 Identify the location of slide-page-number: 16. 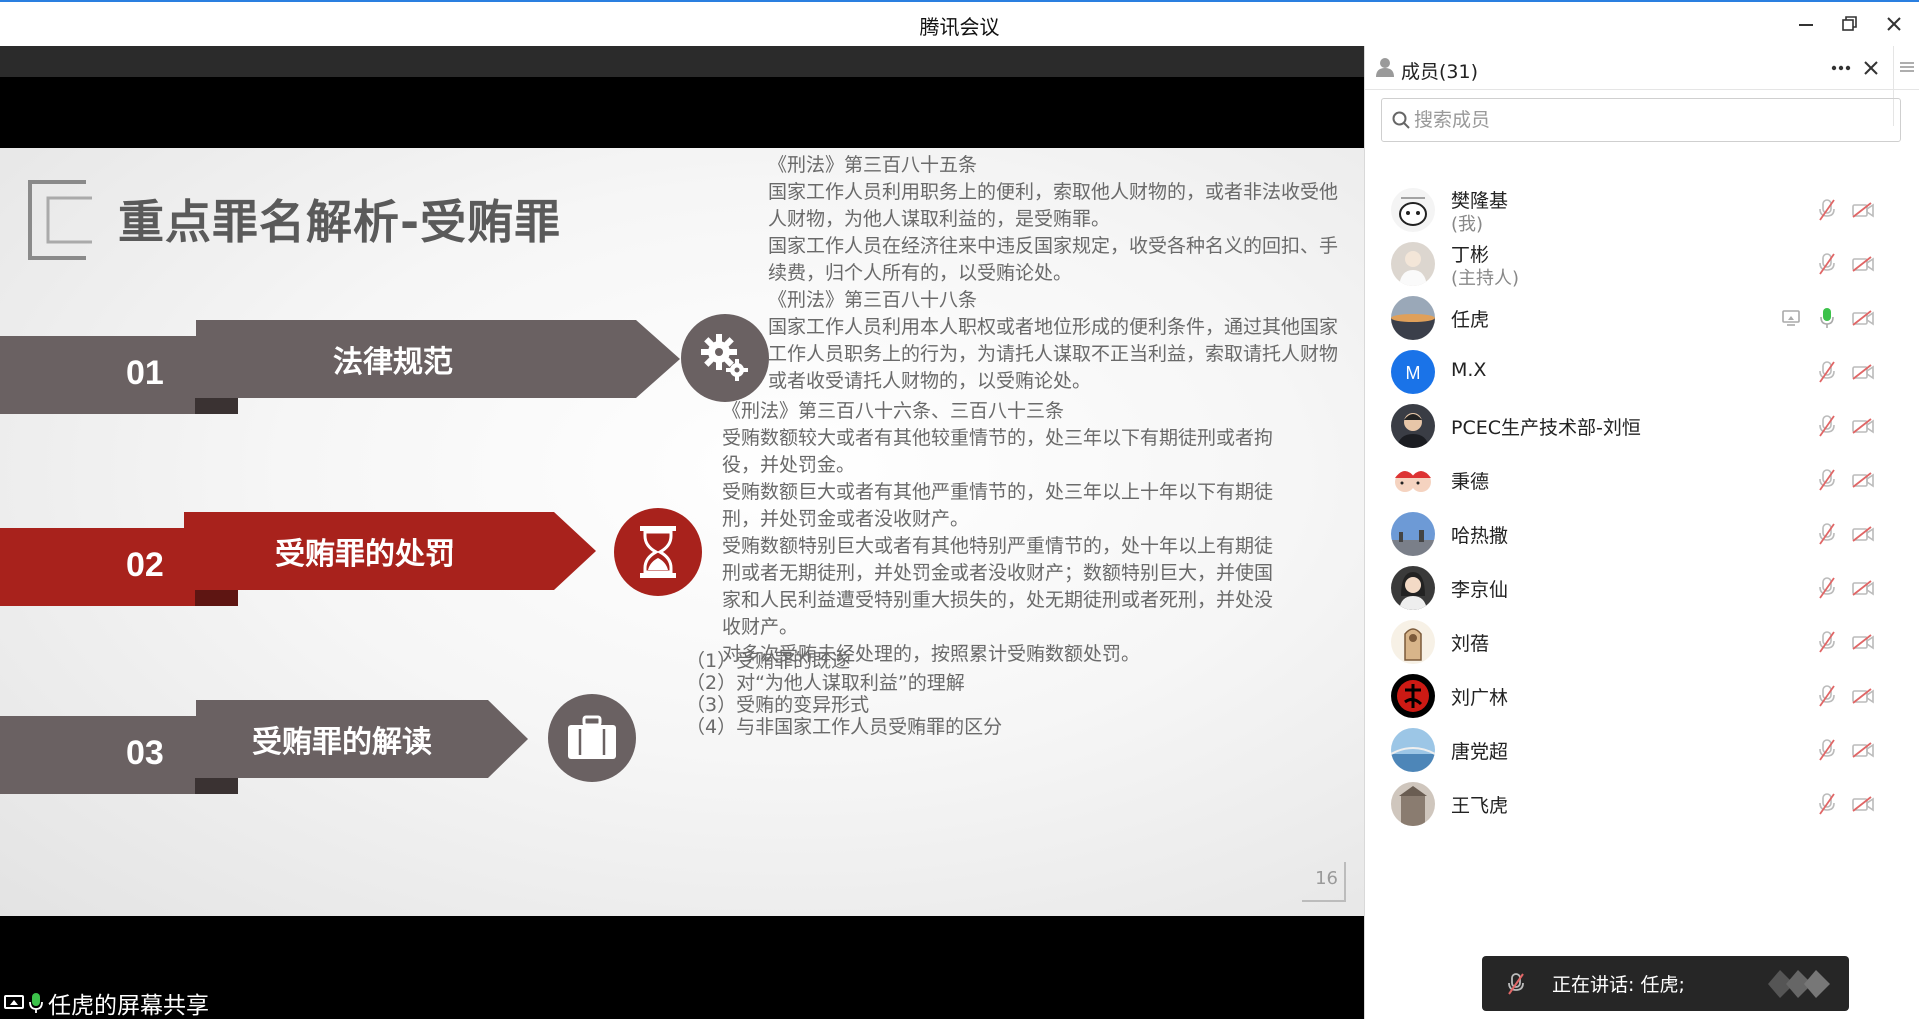
(1324, 882).